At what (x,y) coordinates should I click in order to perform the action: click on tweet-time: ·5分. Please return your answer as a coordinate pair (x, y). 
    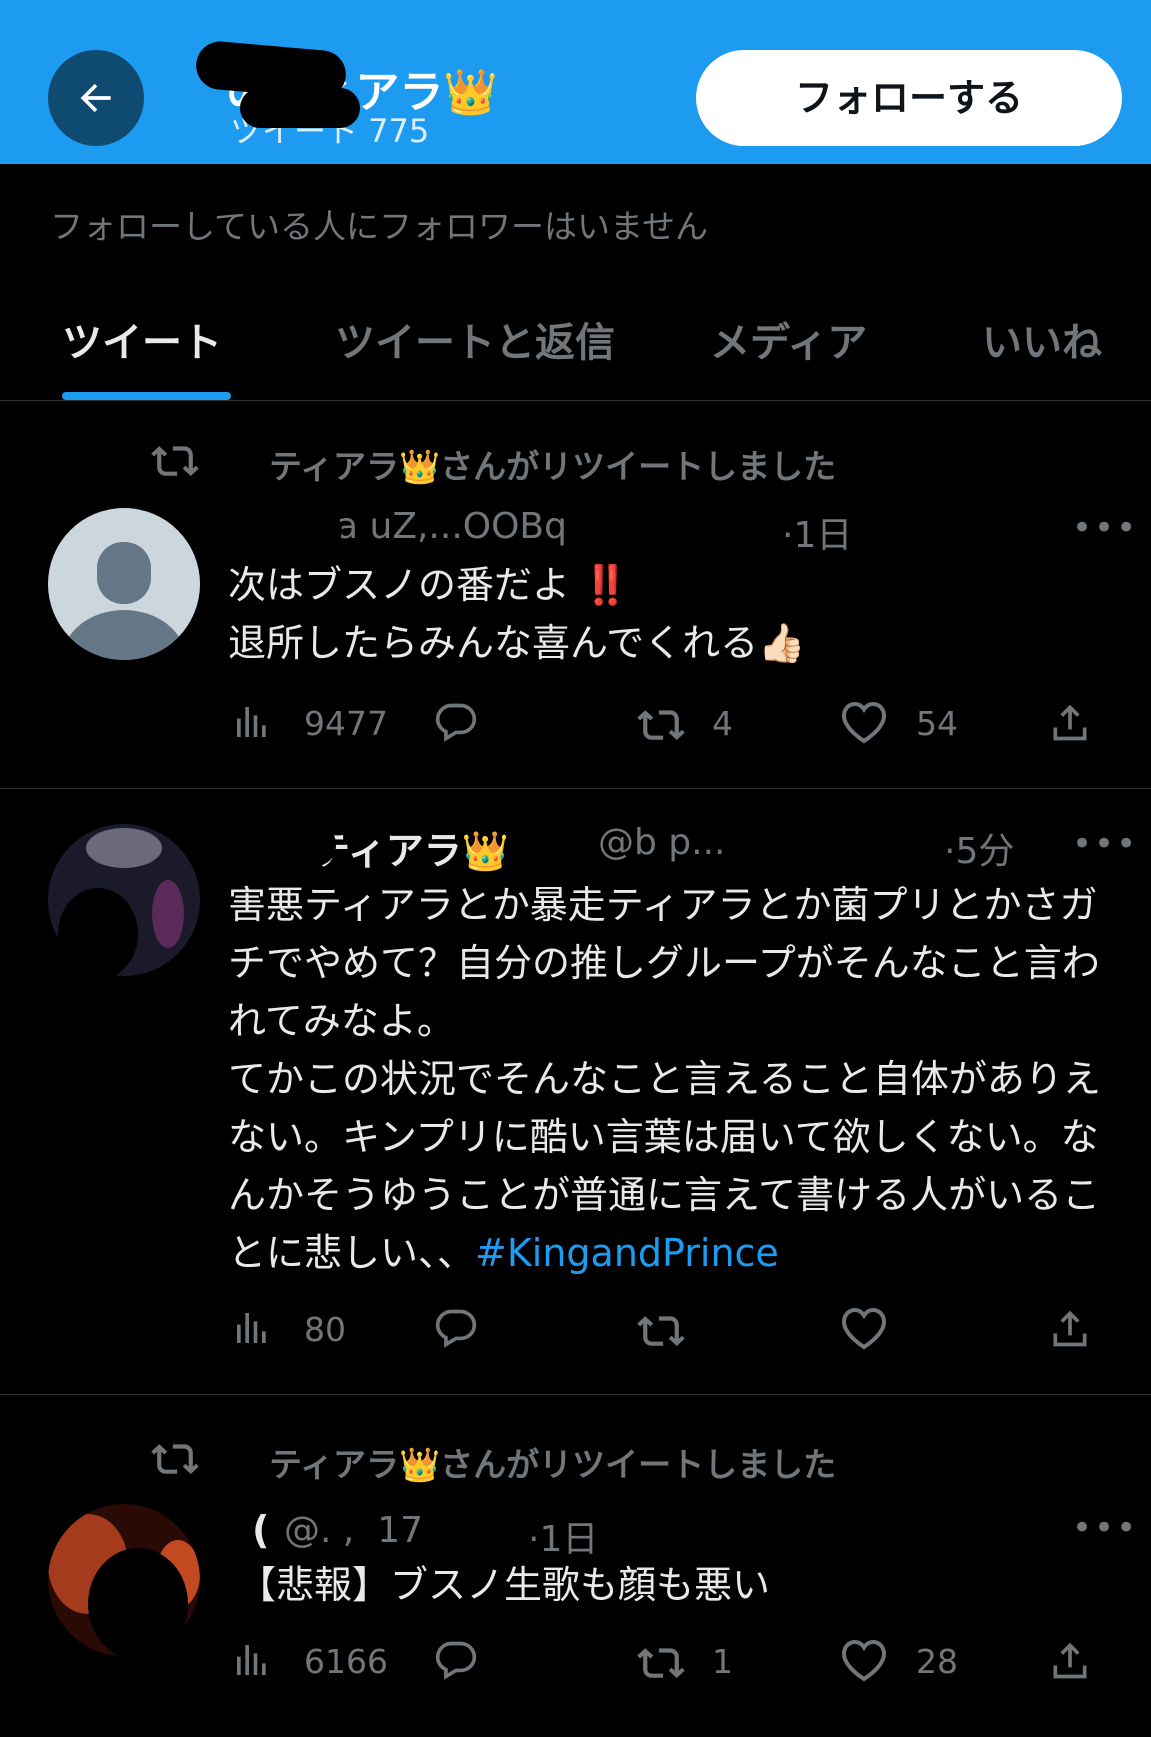
    Looking at the image, I should click on (979, 851).